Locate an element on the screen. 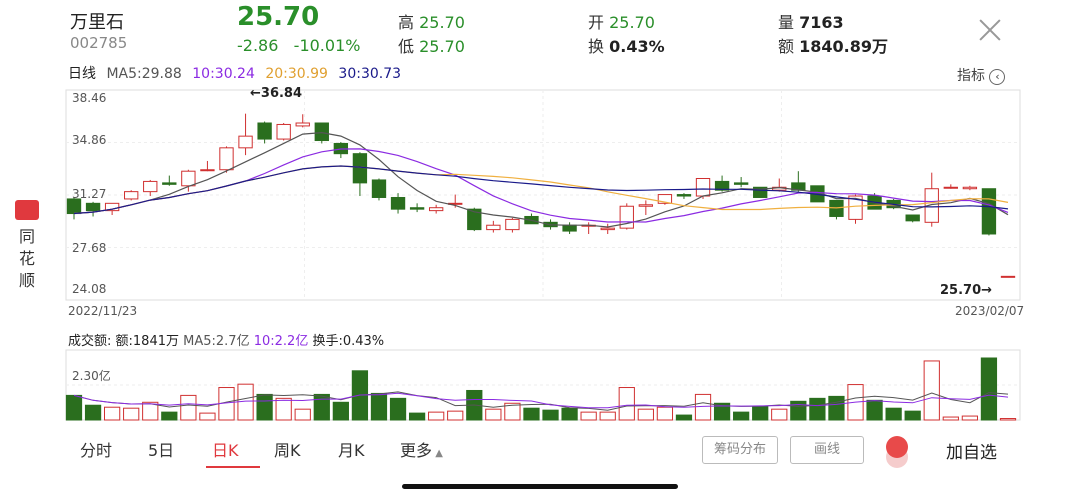 The image size is (1080, 499). chip-distribution-button: 筹码分布 is located at coordinates (740, 450).